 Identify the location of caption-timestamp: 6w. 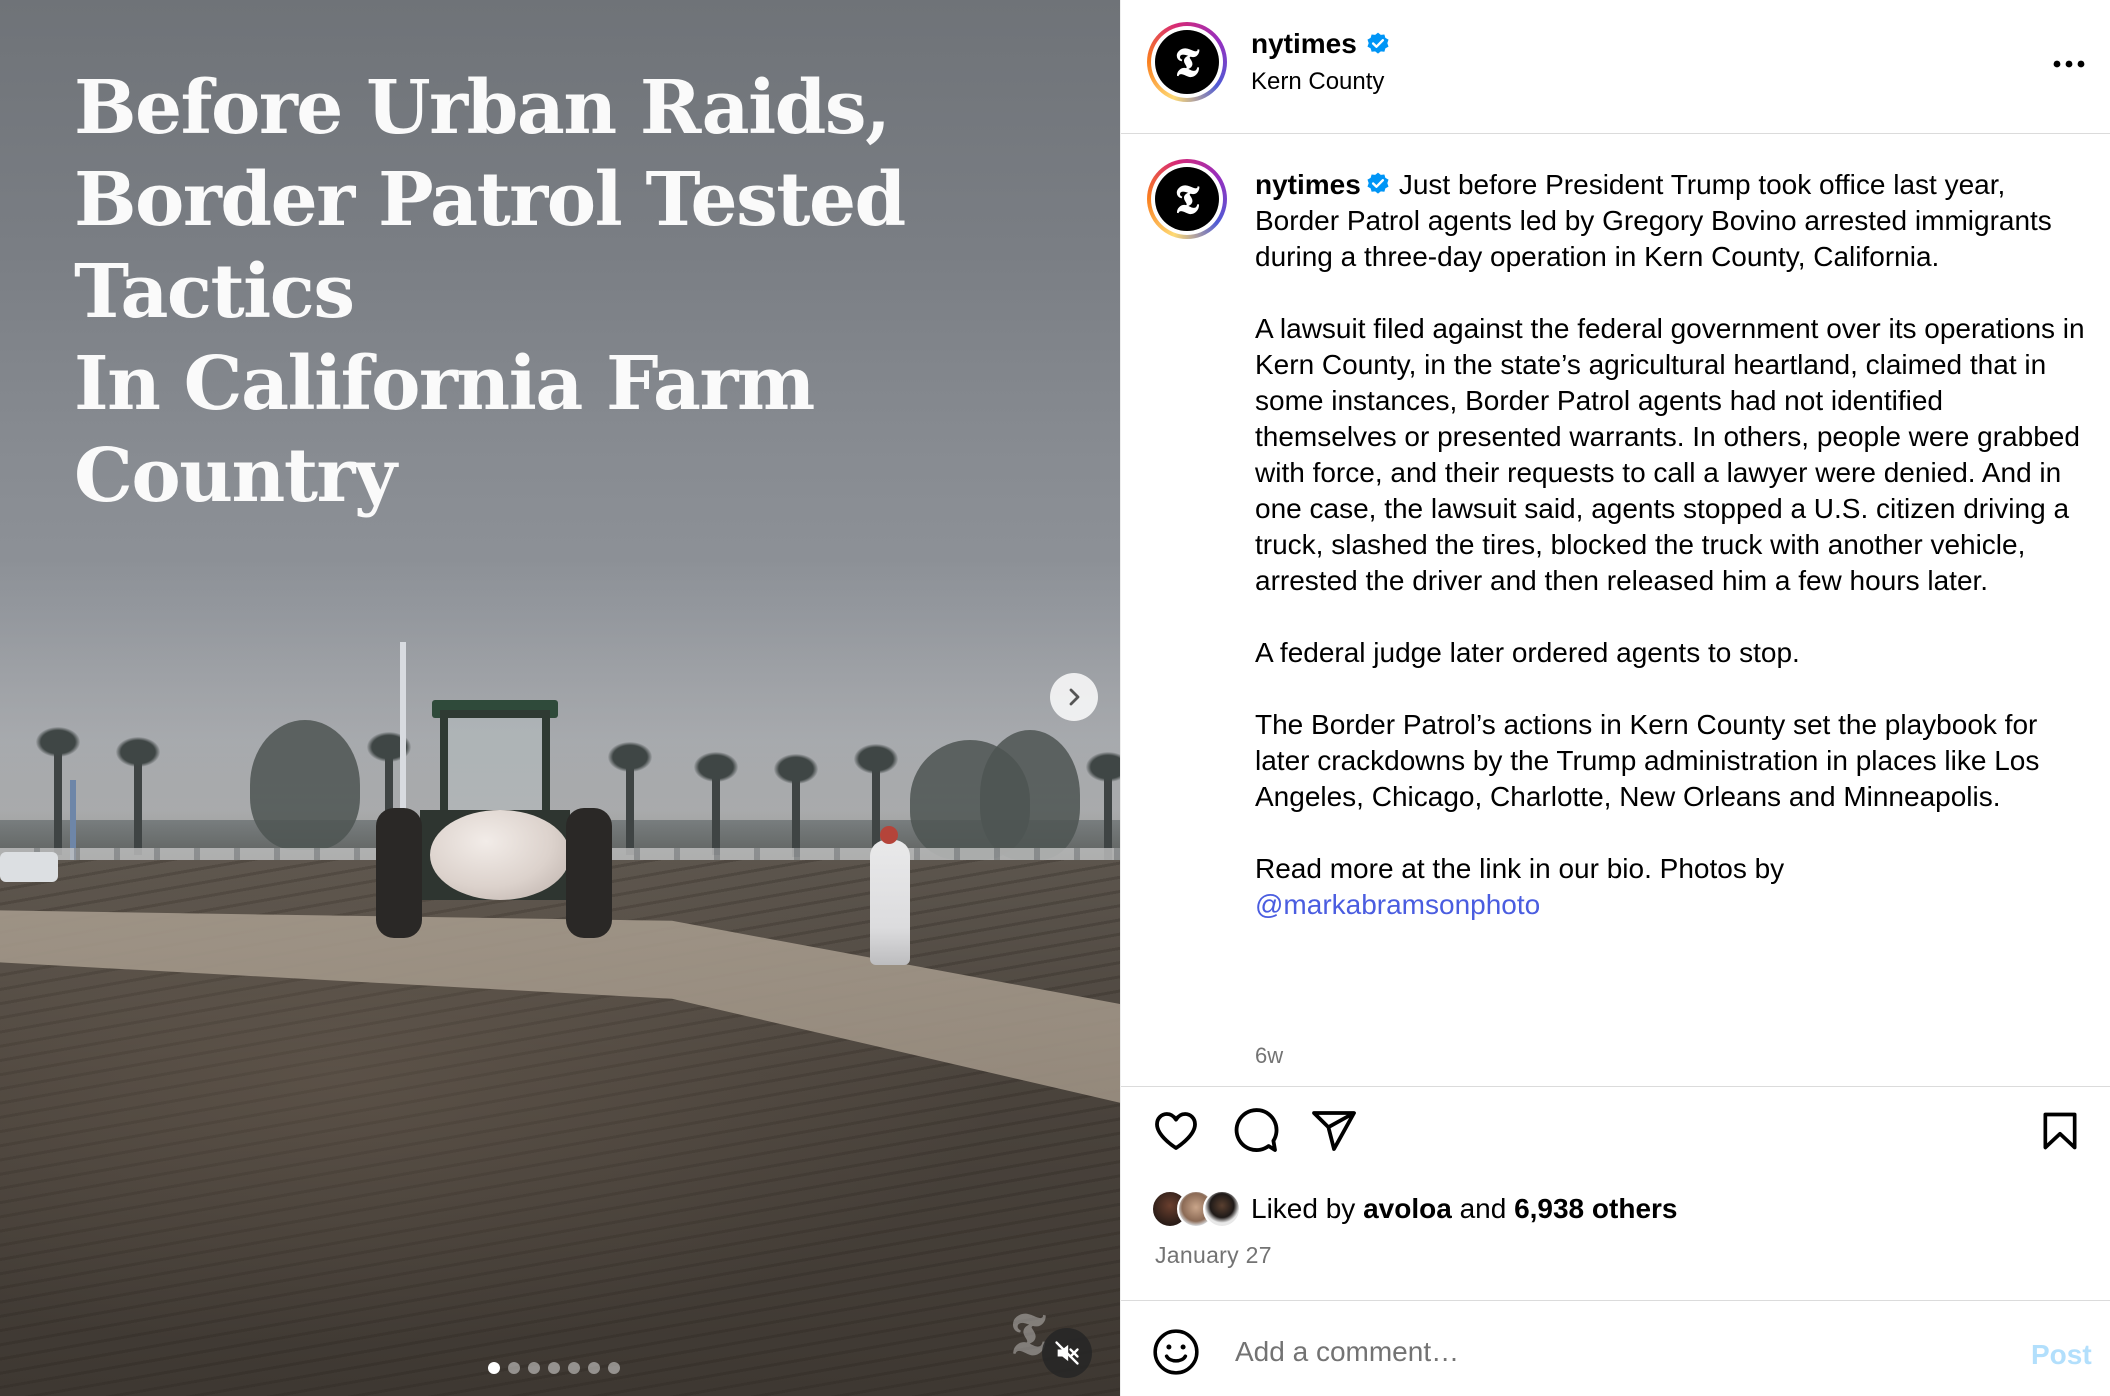
(1269, 1056).